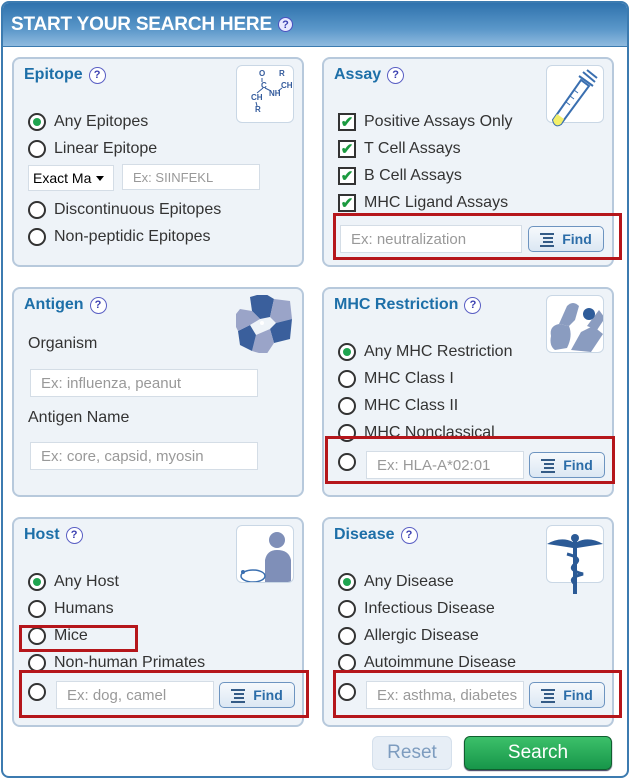 This screenshot has height=780, width=630. I want to click on epitope-title: Epitope?, so click(65, 75).